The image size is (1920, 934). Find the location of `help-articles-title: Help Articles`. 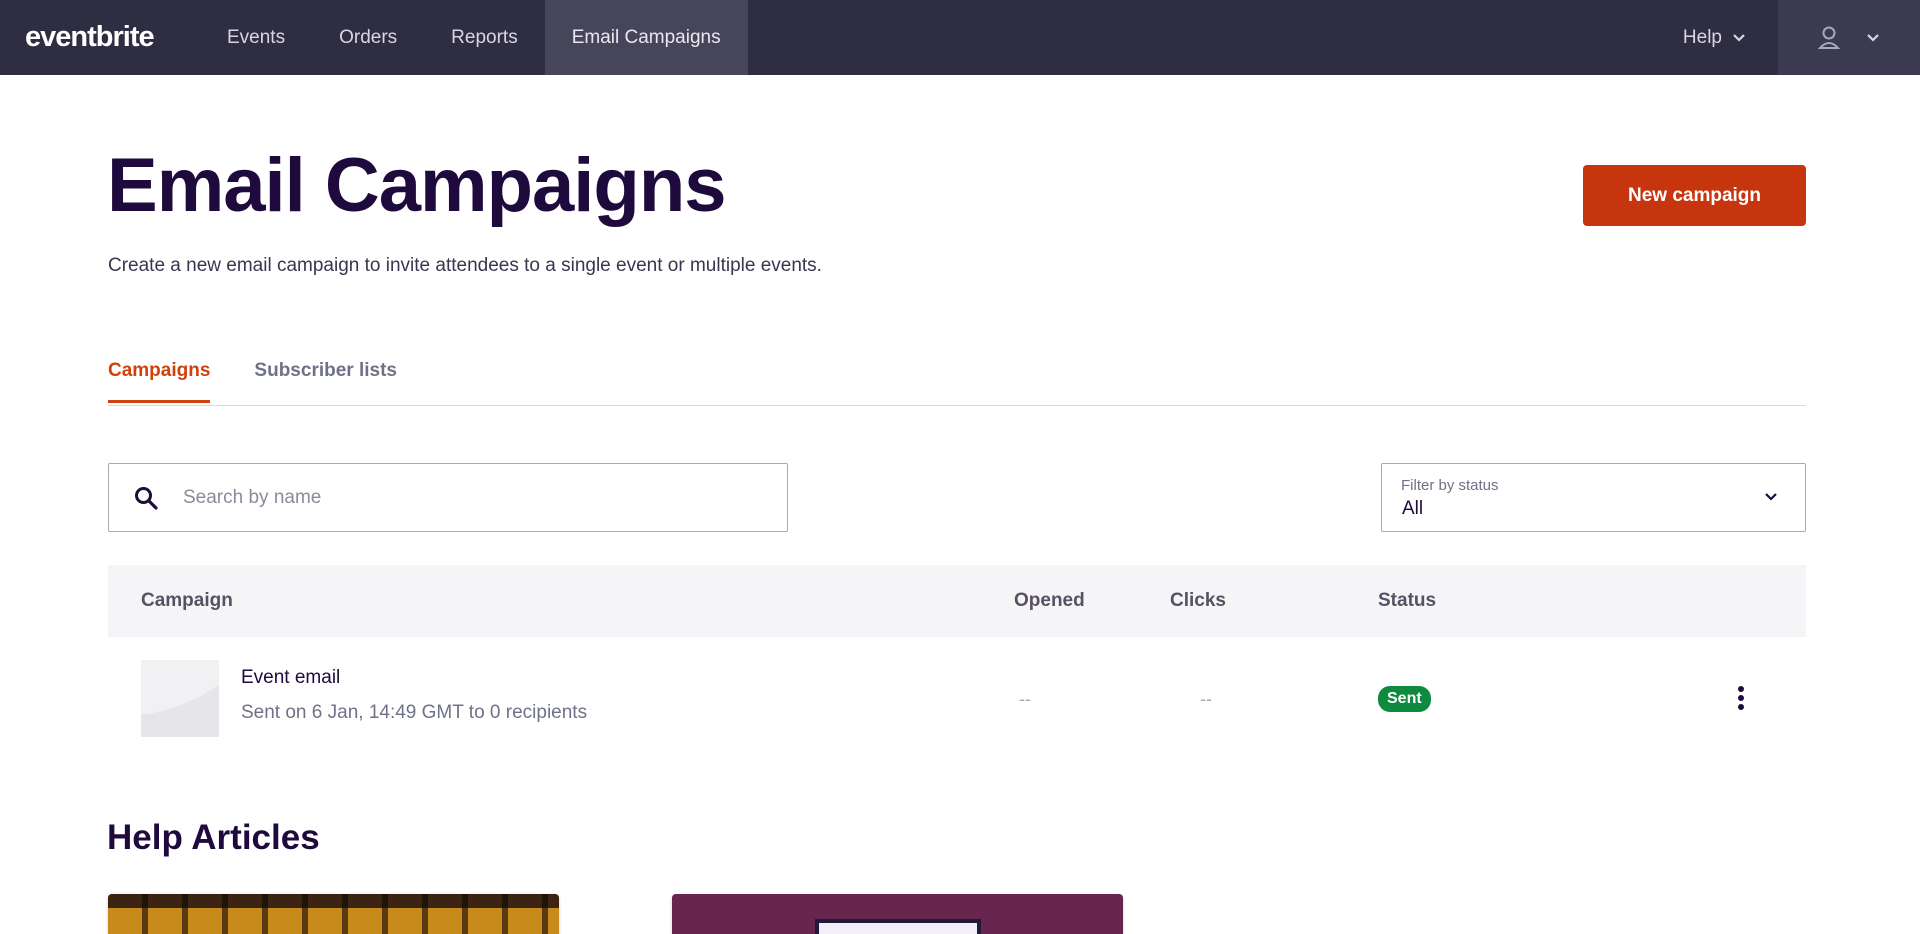

help-articles-title: Help Articles is located at coordinates (213, 837).